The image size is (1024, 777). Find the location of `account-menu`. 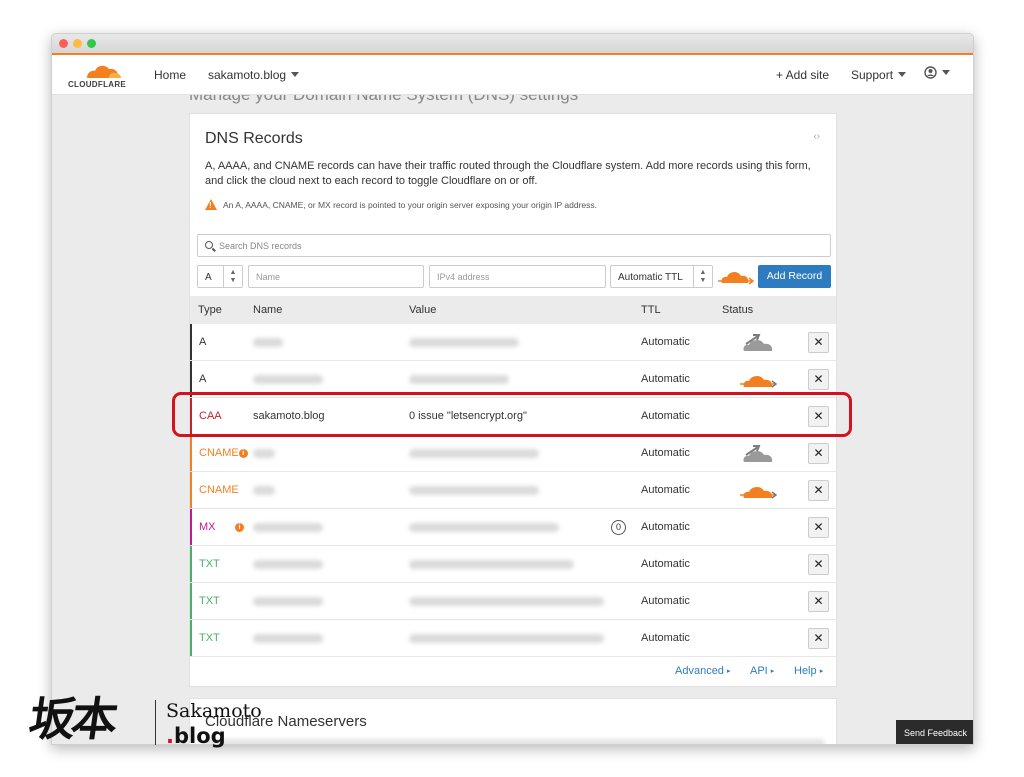

account-menu is located at coordinates (937, 73).